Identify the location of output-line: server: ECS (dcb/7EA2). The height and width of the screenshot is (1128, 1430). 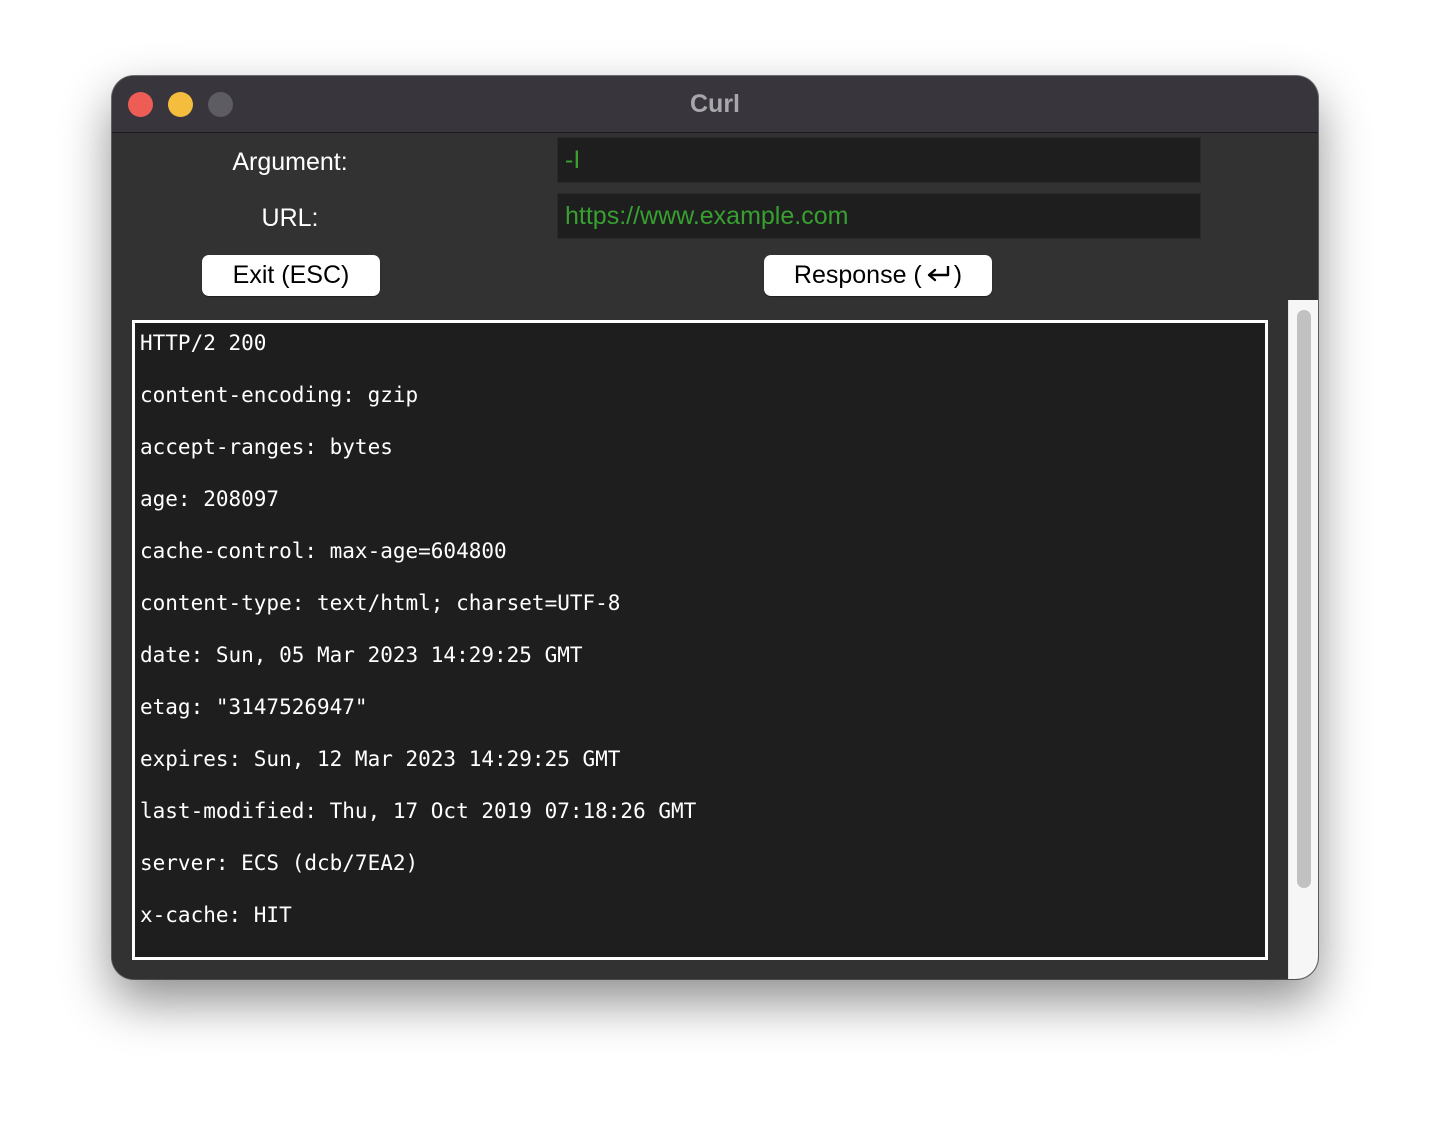
(279, 863).